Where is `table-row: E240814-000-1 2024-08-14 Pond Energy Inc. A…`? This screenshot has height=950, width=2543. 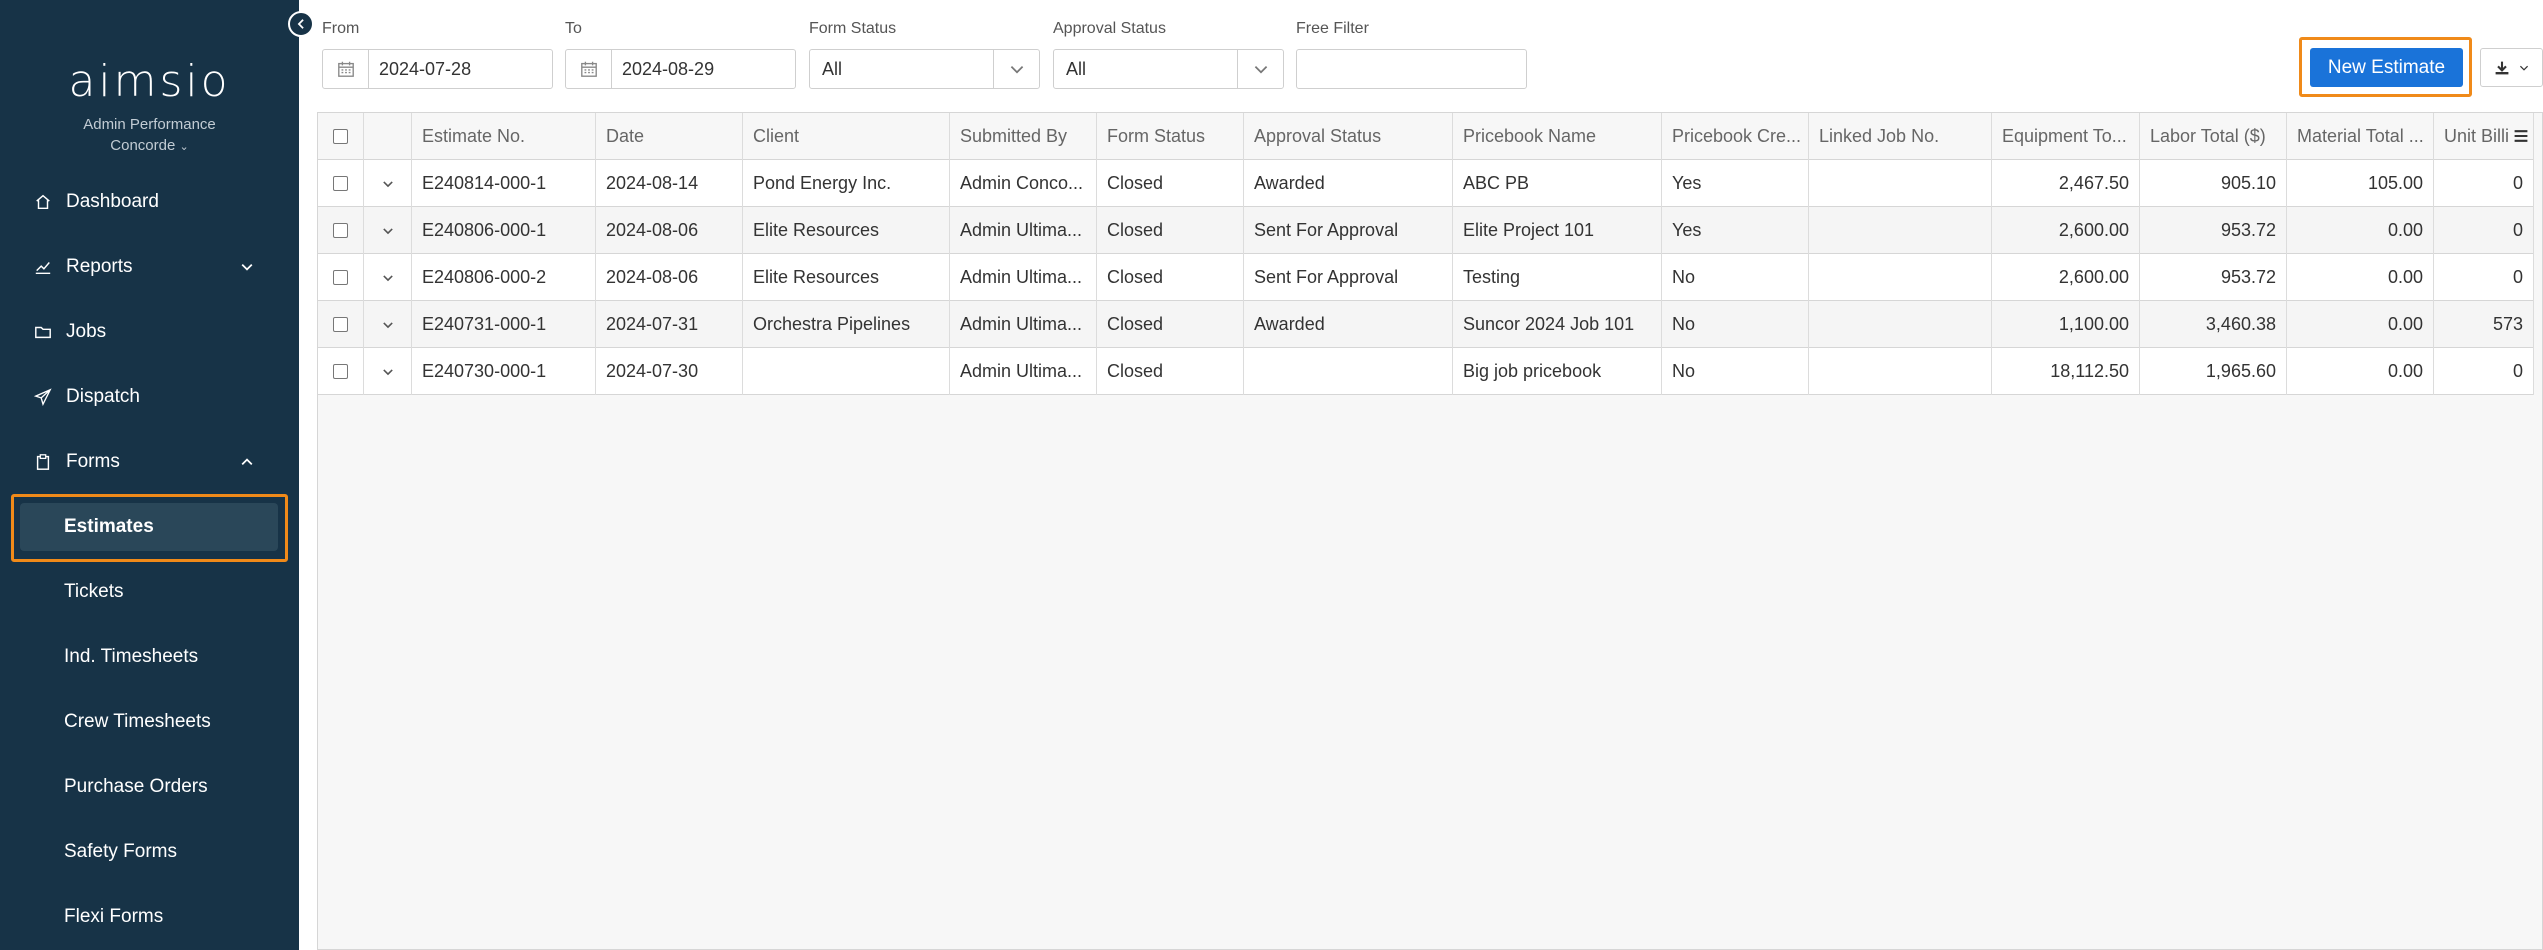 table-row: E240814-000-1 2024-08-14 Pond Energy Inc. A… is located at coordinates (1426, 183).